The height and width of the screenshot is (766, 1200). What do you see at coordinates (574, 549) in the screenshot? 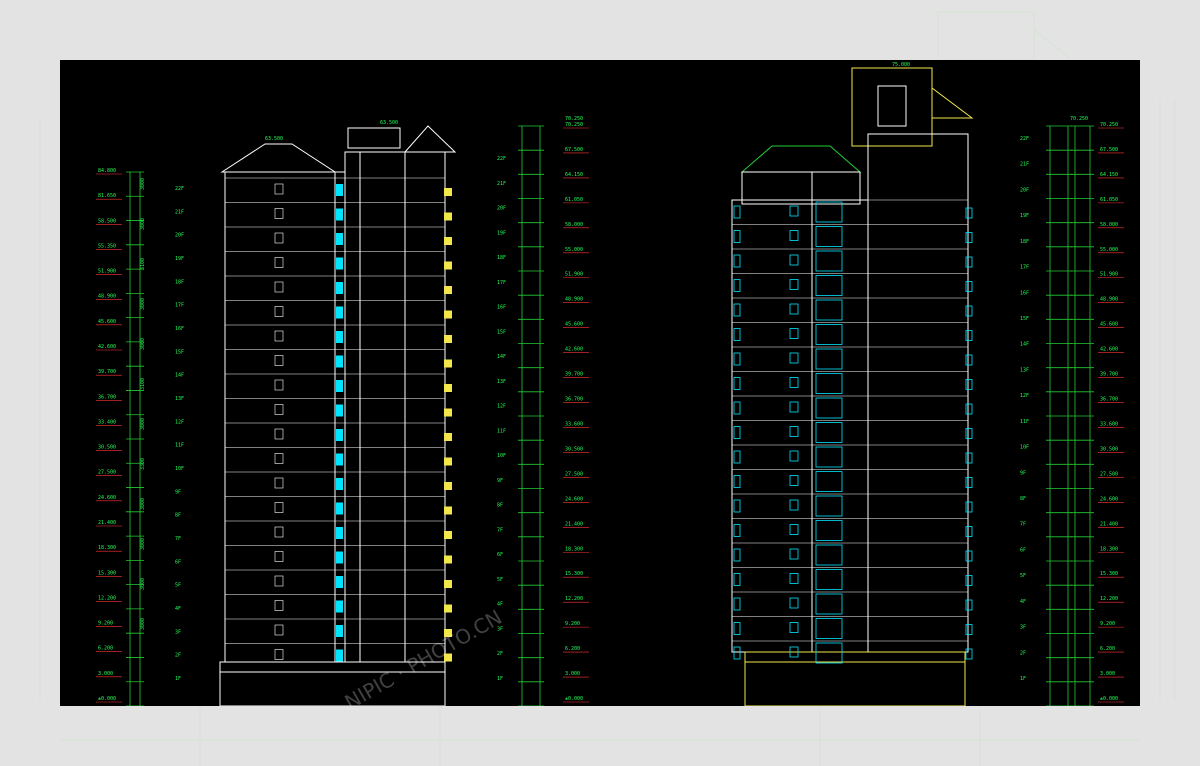
I see `left-right-elevation-value: 18.300` at bounding box center [574, 549].